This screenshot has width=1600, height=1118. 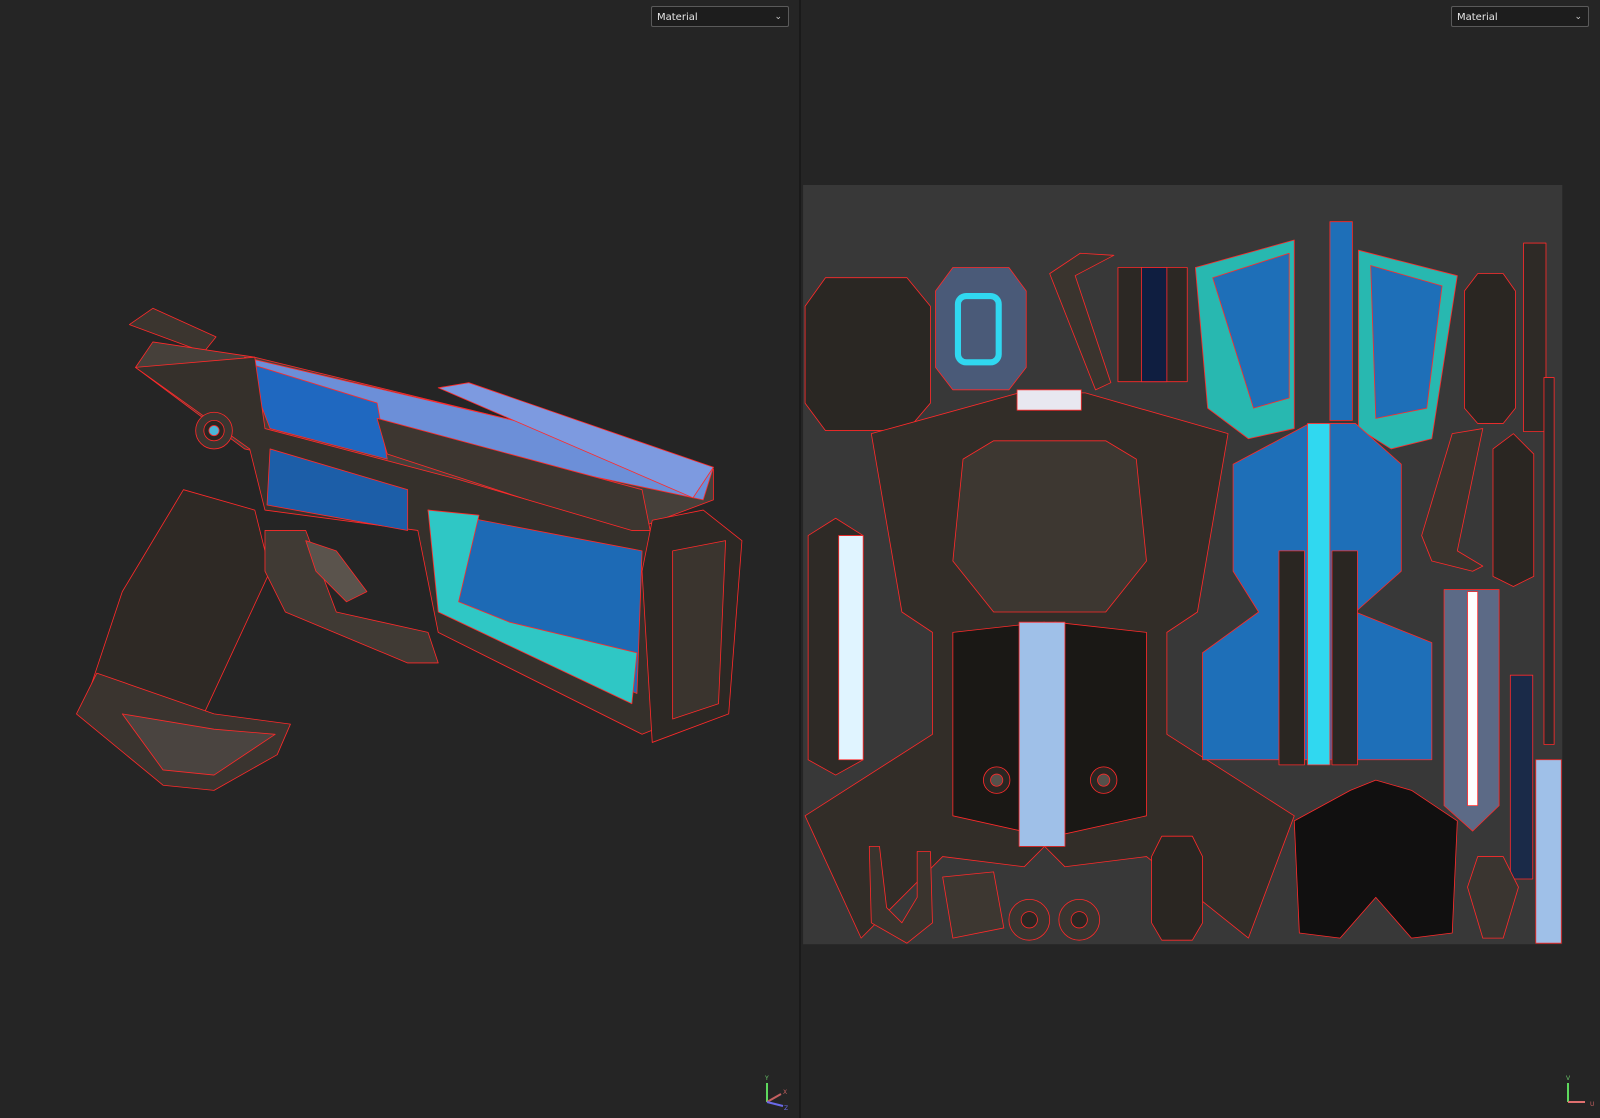 What do you see at coordinates (720, 16) in the screenshot?
I see `shading-mode-dropdown: Material ⌄` at bounding box center [720, 16].